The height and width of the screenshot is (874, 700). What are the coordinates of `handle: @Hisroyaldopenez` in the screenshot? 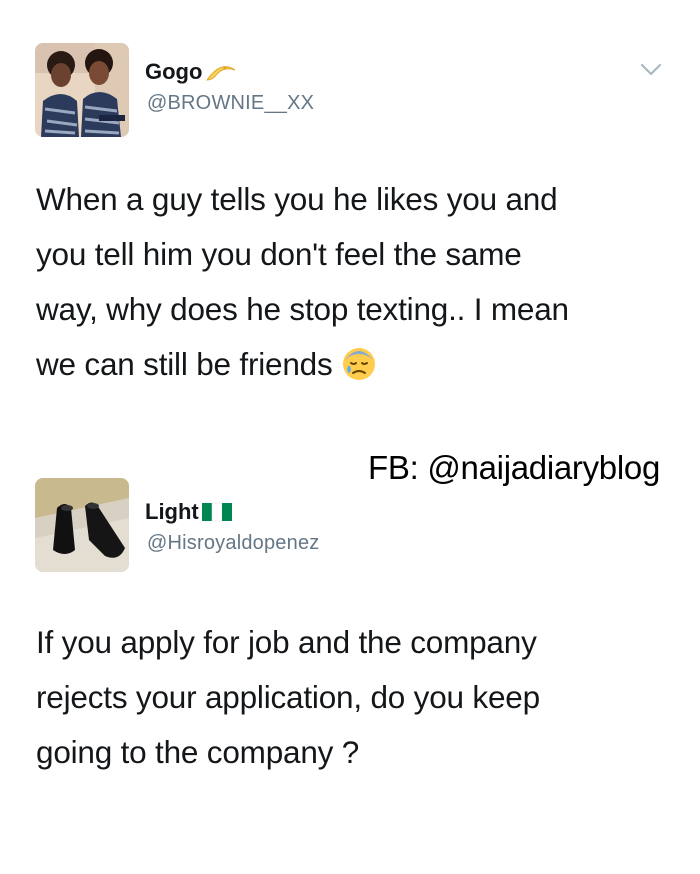 It's located at (233, 543).